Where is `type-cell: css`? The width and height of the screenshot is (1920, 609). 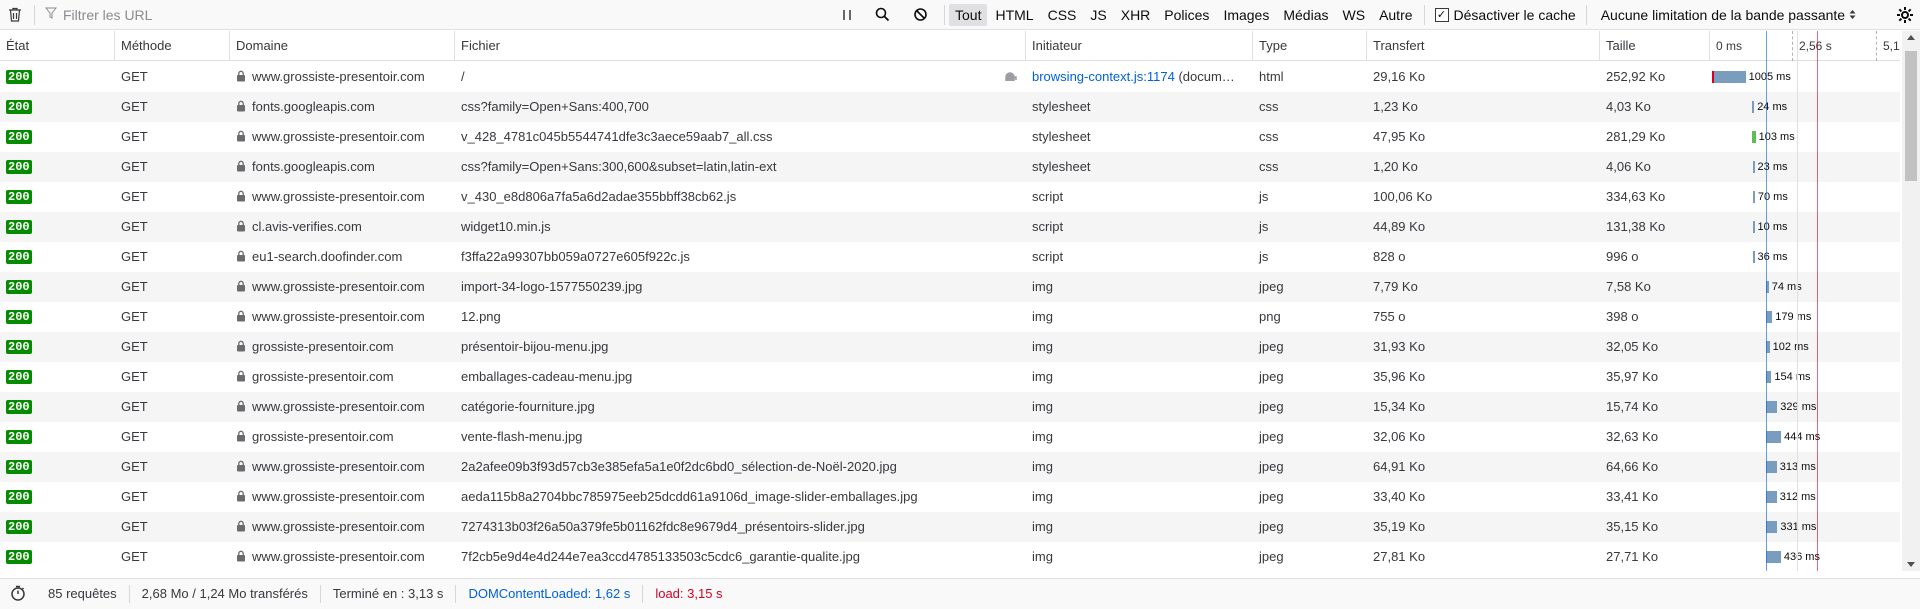
type-cell: css is located at coordinates (1269, 106).